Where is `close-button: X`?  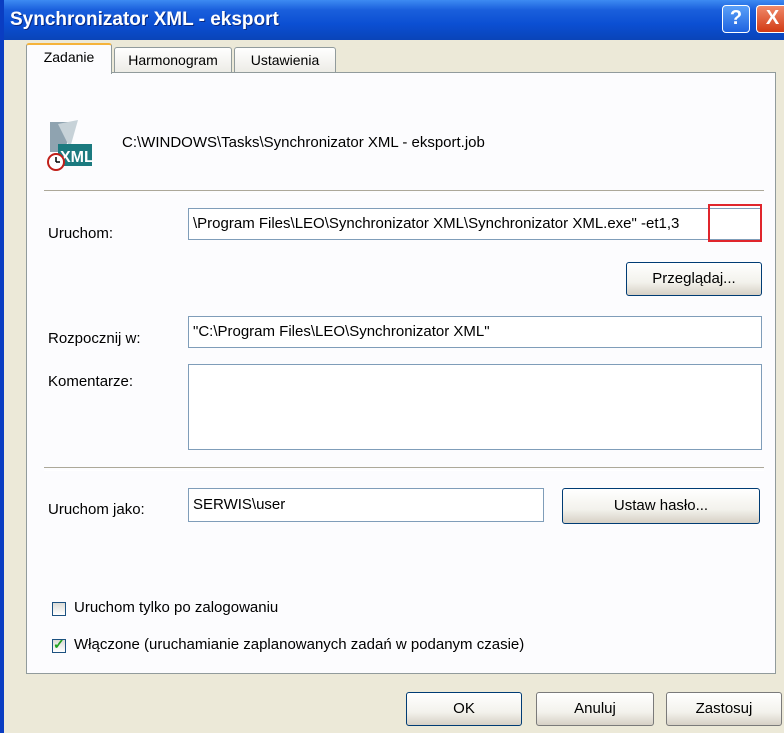
close-button: X is located at coordinates (770, 19).